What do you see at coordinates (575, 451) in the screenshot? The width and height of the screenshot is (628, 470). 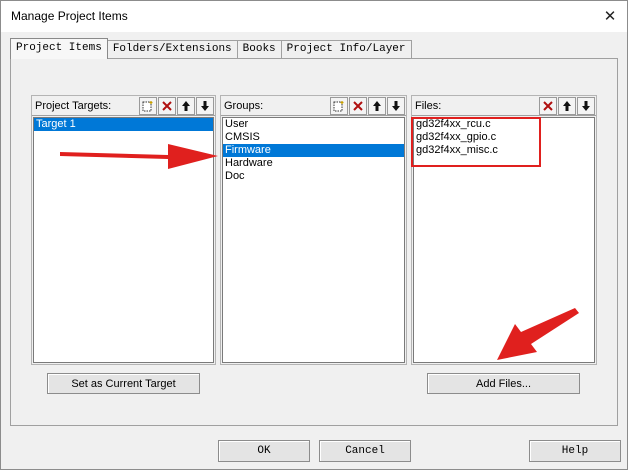 I see `help-button: Help` at bounding box center [575, 451].